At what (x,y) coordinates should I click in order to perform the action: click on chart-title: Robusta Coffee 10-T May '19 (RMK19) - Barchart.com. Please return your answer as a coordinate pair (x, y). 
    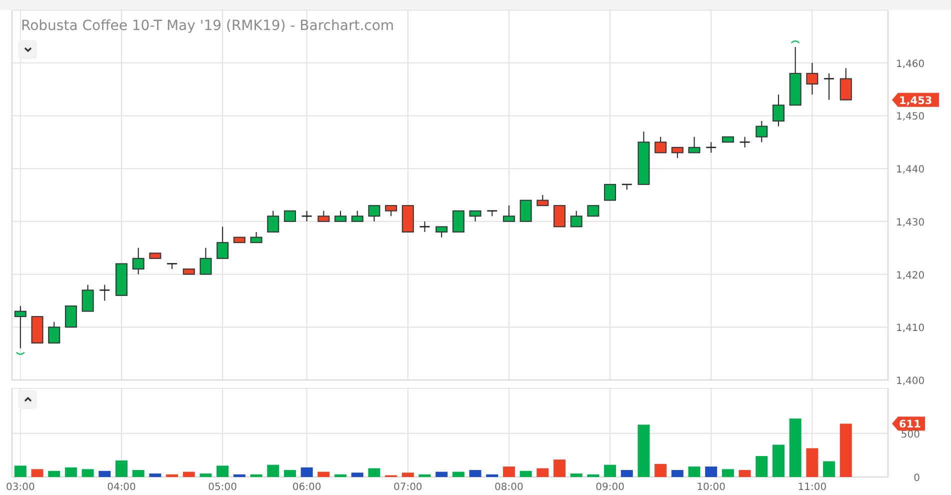
    Looking at the image, I should click on (207, 26).